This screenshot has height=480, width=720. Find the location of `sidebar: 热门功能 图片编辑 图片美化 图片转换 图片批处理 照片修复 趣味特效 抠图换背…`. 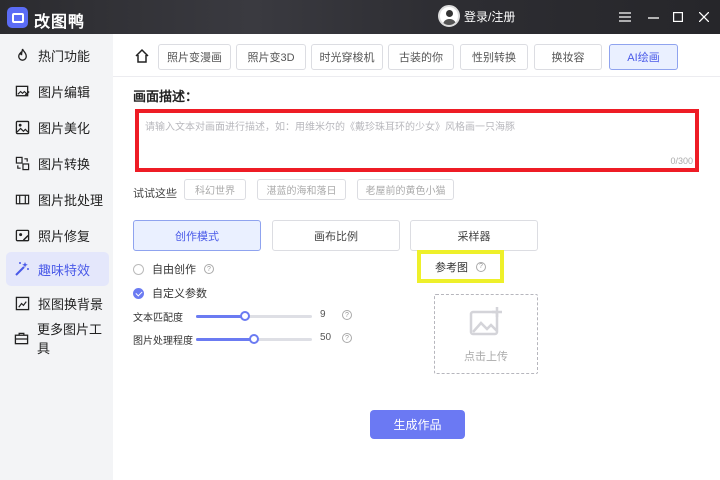

sidebar: 热门功能 图片编辑 图片美化 图片转换 图片批处理 照片修复 趣味特效 抠图换背… is located at coordinates (56, 257).